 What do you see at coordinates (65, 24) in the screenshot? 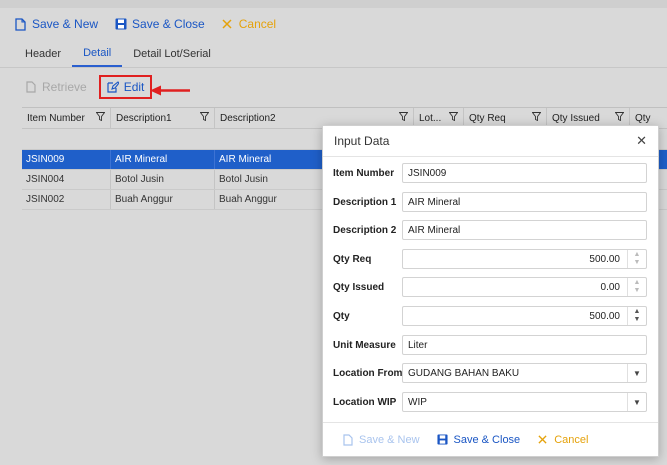
I see `save-new-label: Save & New` at bounding box center [65, 24].